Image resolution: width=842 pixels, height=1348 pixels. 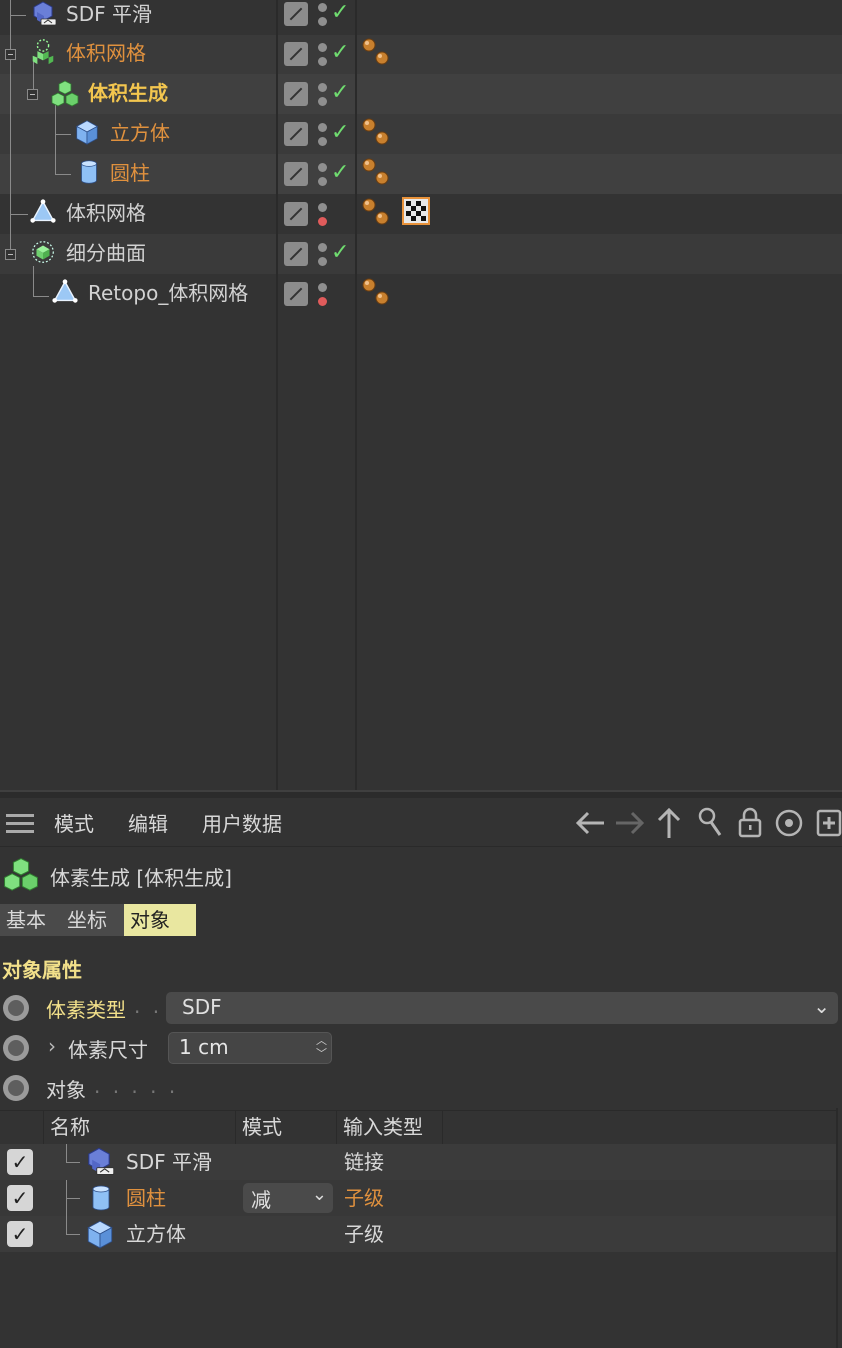 I want to click on cube-icon, so click(x=100, y=1234).